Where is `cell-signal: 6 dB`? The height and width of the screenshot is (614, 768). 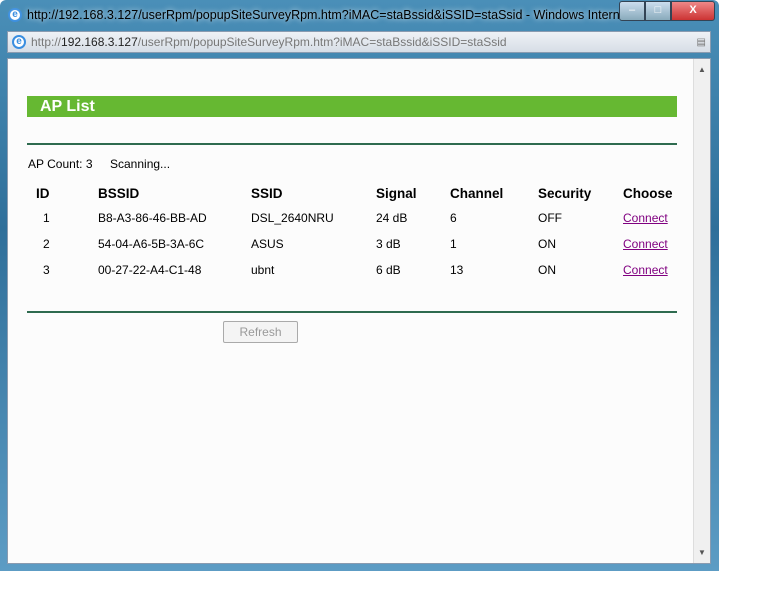 cell-signal: 6 dB is located at coordinates (388, 270).